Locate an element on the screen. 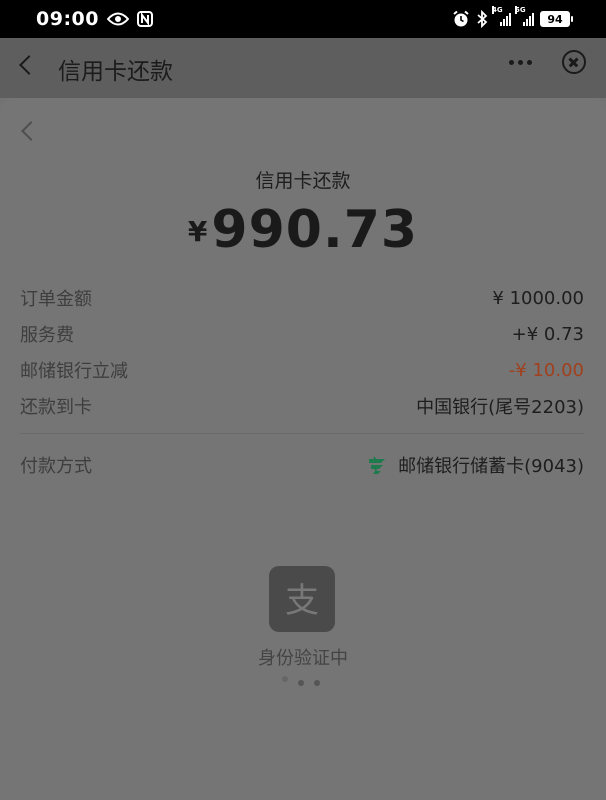 This screenshot has height=800, width=606. nfc-icon is located at coordinates (144, 19).